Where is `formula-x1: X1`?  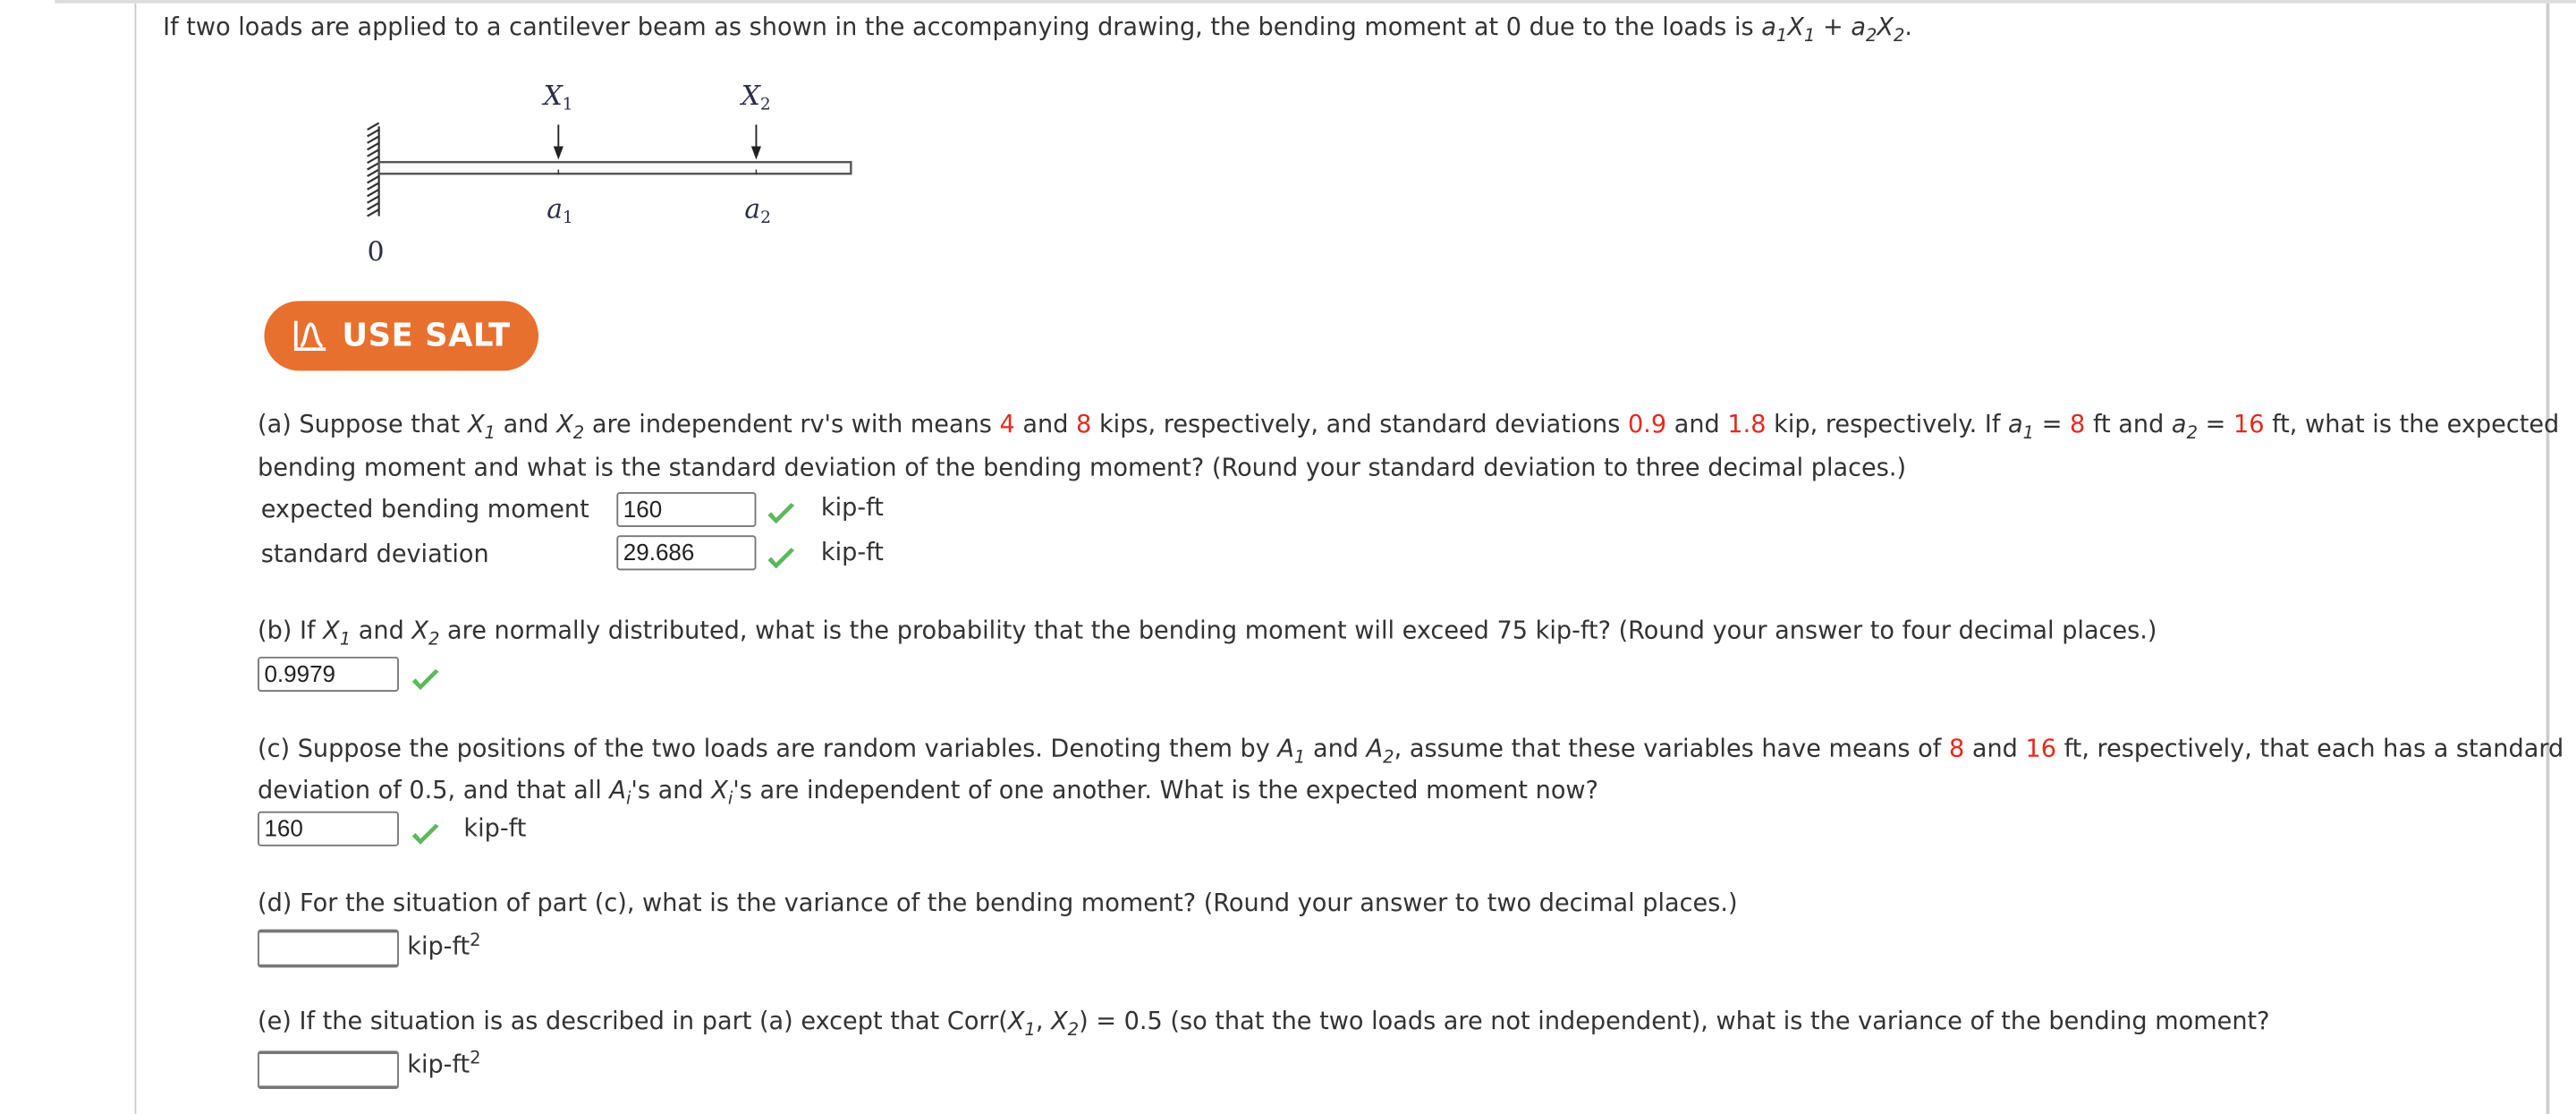 formula-x1: X1 is located at coordinates (1801, 30).